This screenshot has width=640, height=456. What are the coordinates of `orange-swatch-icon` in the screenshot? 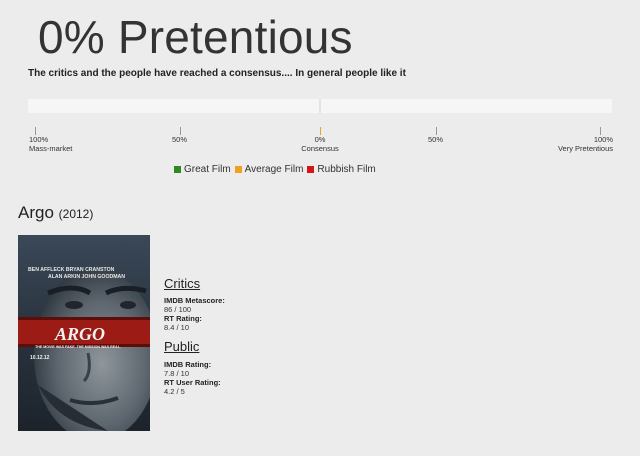 It's located at (238, 169).